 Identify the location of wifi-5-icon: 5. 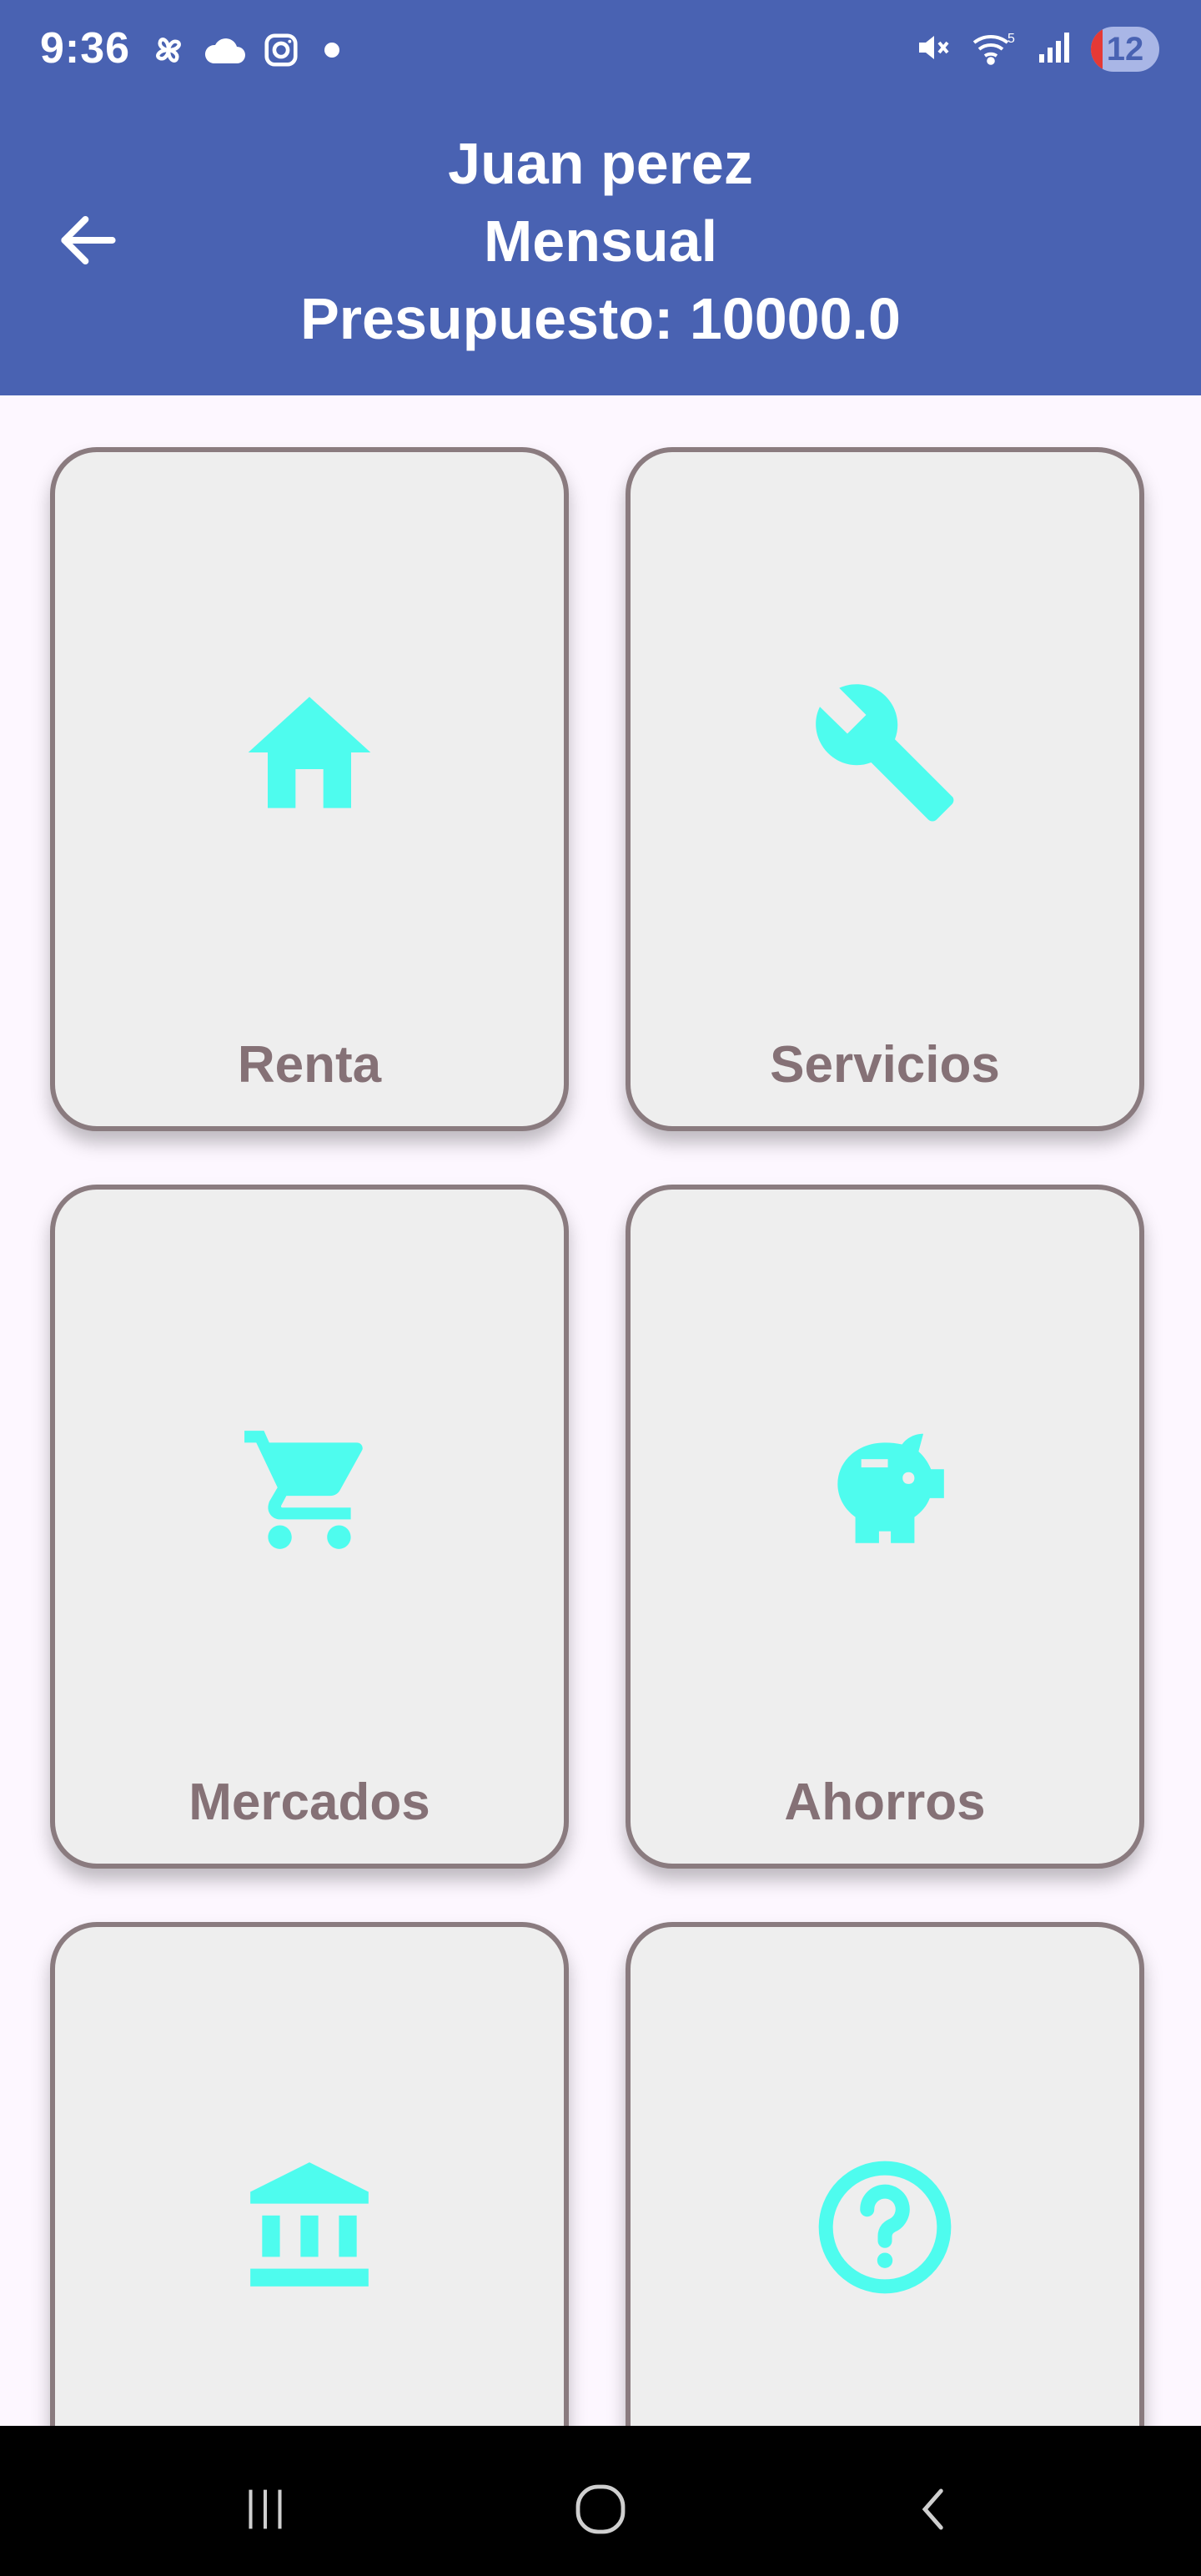
(994, 50).